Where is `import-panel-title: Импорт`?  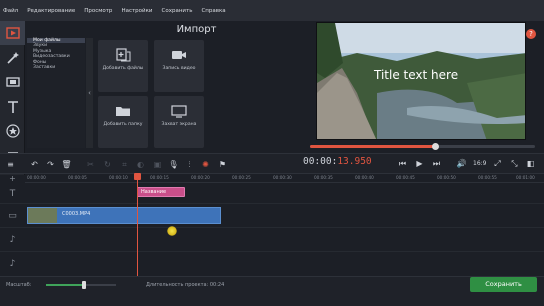
import-panel-title: Импорт is located at coordinates (196, 29).